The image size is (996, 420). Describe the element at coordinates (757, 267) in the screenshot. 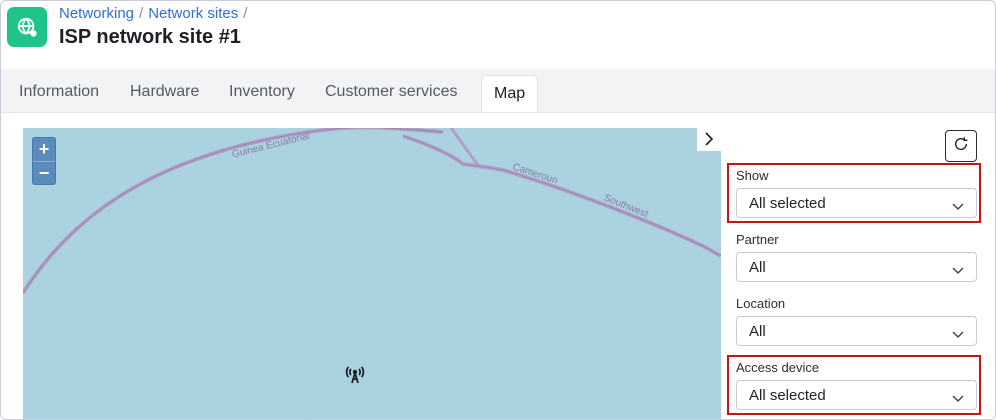

I see `partner-select-value: All` at that location.